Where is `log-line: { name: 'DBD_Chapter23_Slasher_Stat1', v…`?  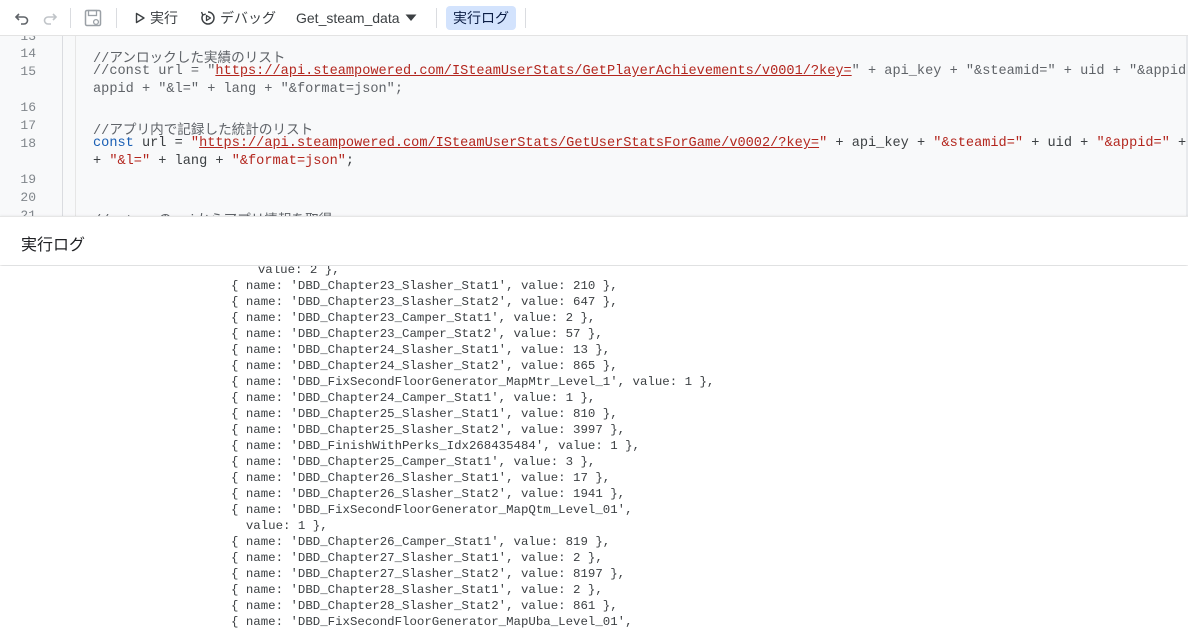 log-line: { name: 'DBD_Chapter23_Slasher_Stat1', v… is located at coordinates (424, 286).